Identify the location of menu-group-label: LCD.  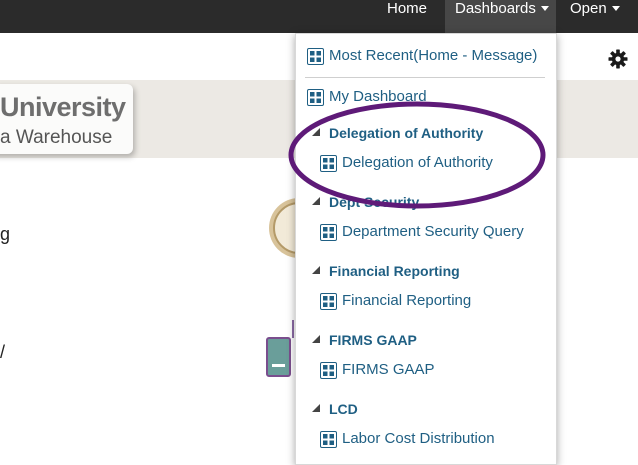
(343, 409).